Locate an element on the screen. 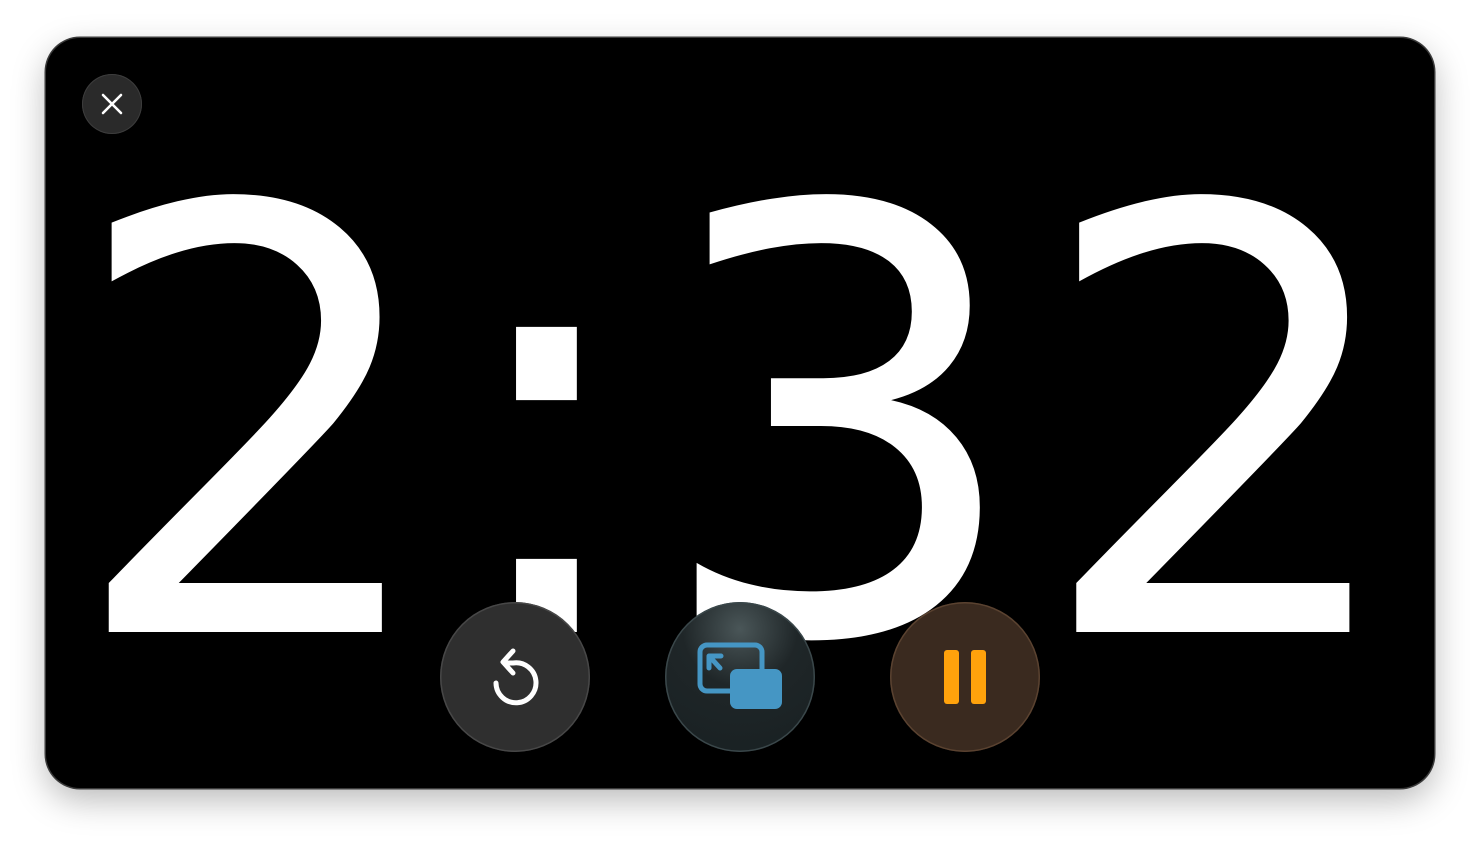 Image resolution: width=1480 pixels, height=842 pixels. pause-icon is located at coordinates (965, 677).